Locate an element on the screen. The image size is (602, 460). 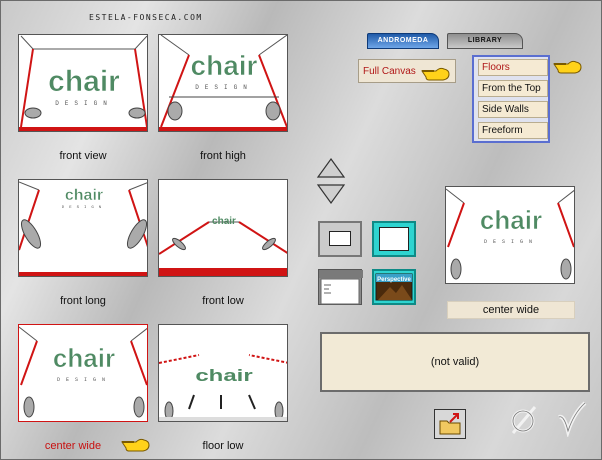
arrow-up-icon is located at coordinates (331, 168).